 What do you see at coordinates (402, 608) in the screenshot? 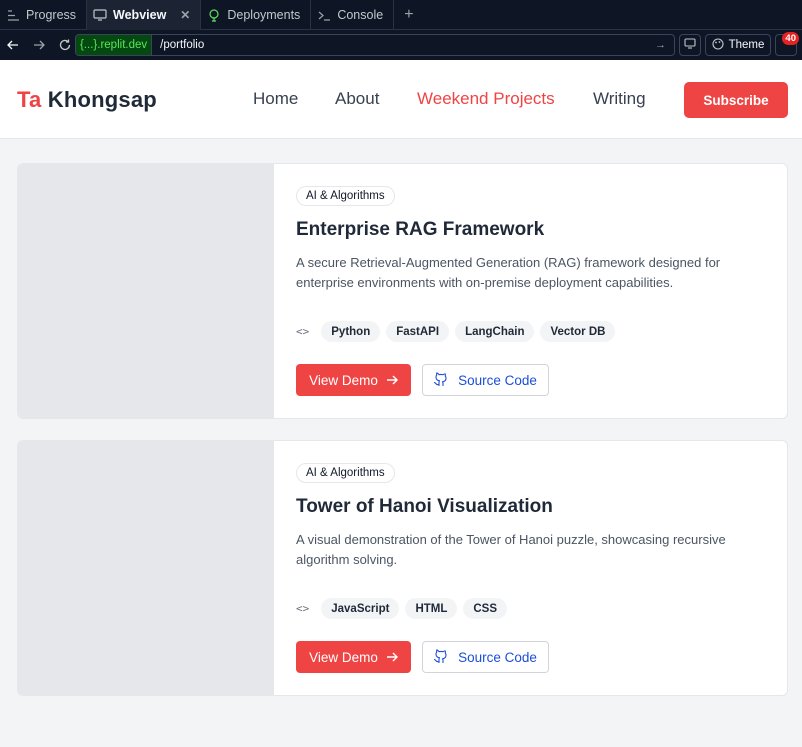
I see `tech-tags: <> JavaScript HTML CSS` at bounding box center [402, 608].